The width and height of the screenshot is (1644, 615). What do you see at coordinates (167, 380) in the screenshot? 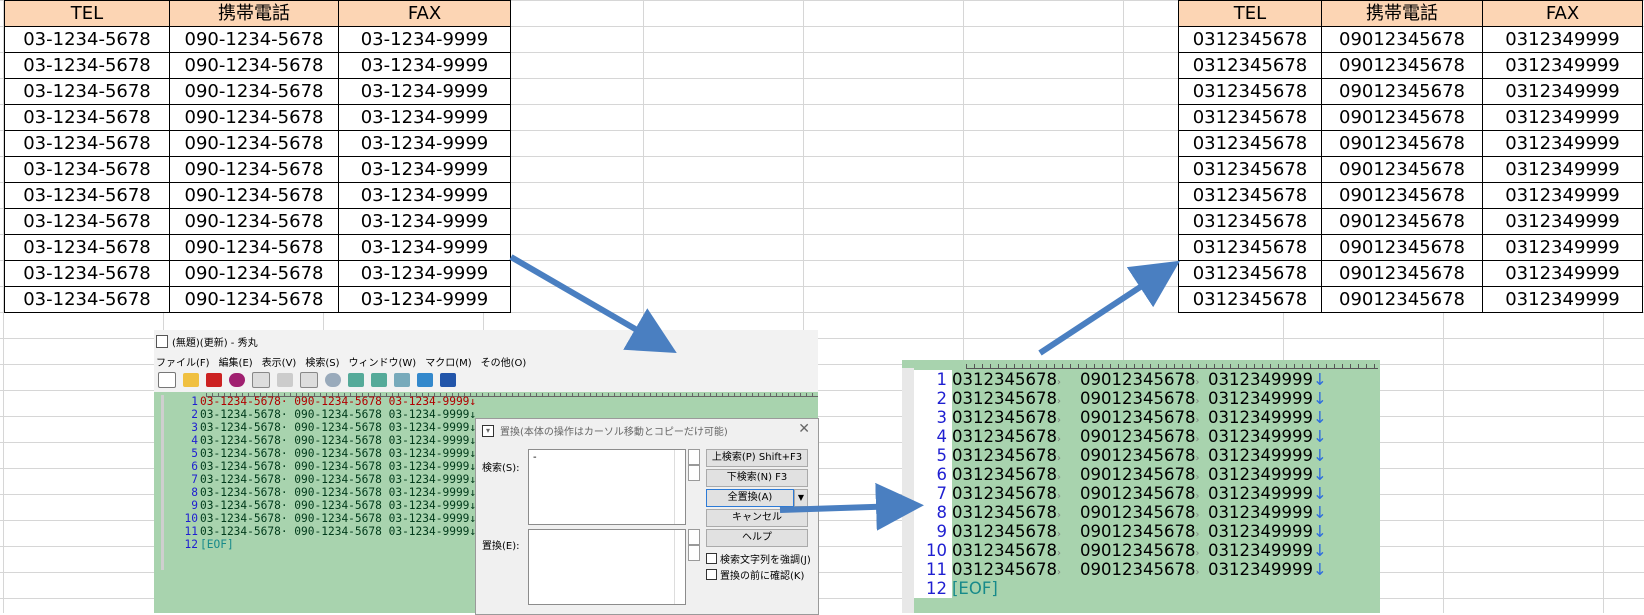
I see `new-file-icon` at bounding box center [167, 380].